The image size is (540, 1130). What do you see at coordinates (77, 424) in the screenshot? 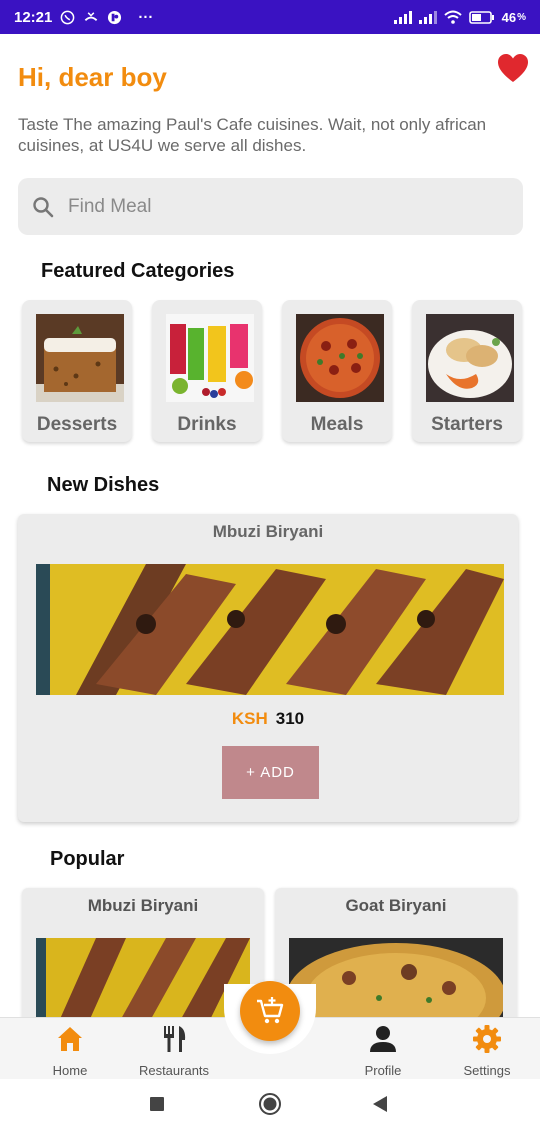
I see `category-label: Desserts` at bounding box center [77, 424].